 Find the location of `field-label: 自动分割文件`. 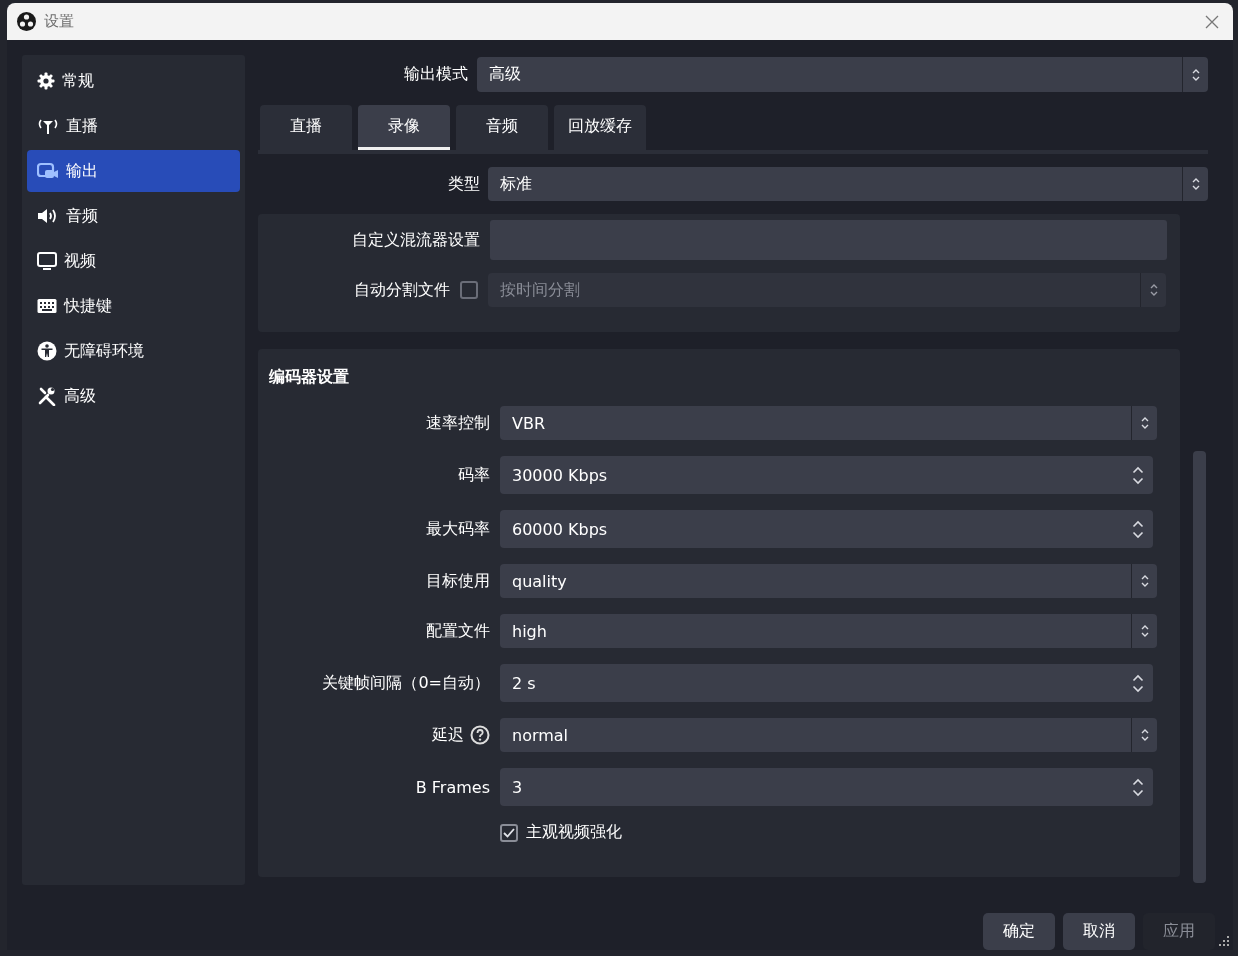

field-label: 自动分割文件 is located at coordinates (401, 290).